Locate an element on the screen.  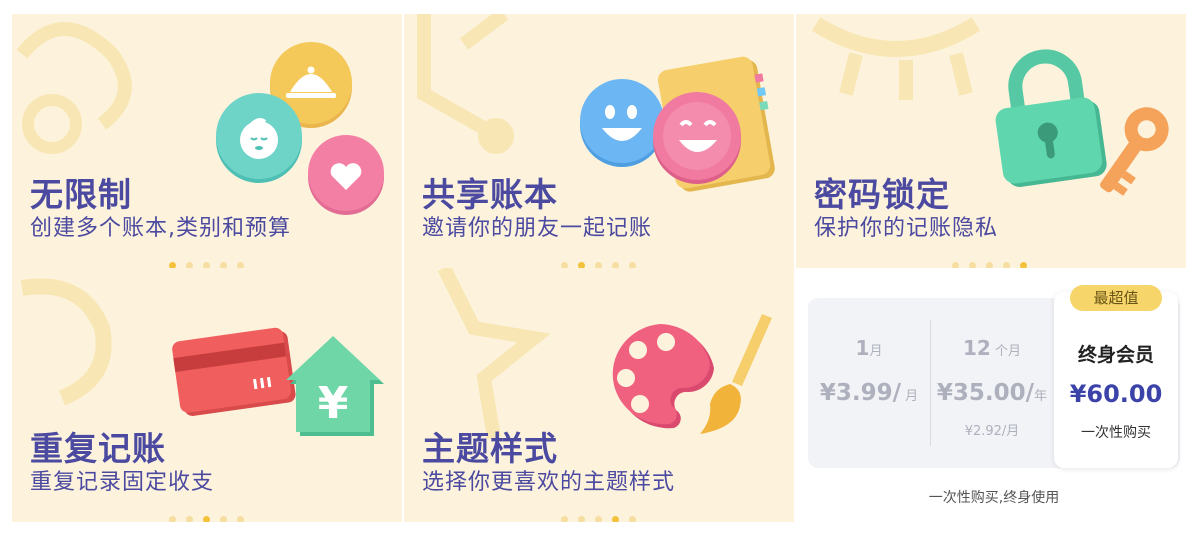
plan-monthly-equivalent: ¥2.92/月 is located at coordinates (992, 431).